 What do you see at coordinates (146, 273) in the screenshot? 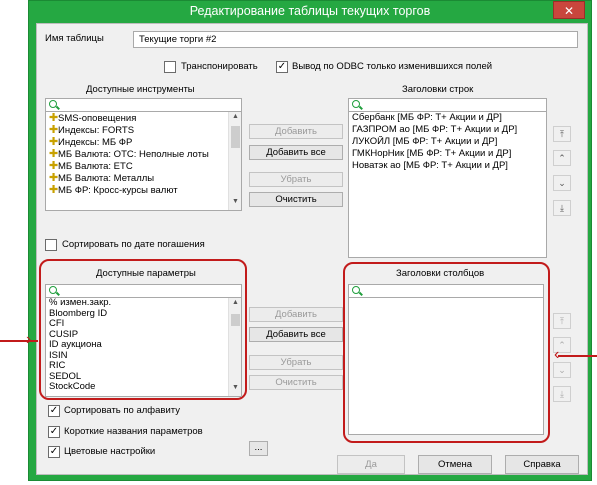
I see `params-title: Доступные параметры` at bounding box center [146, 273].